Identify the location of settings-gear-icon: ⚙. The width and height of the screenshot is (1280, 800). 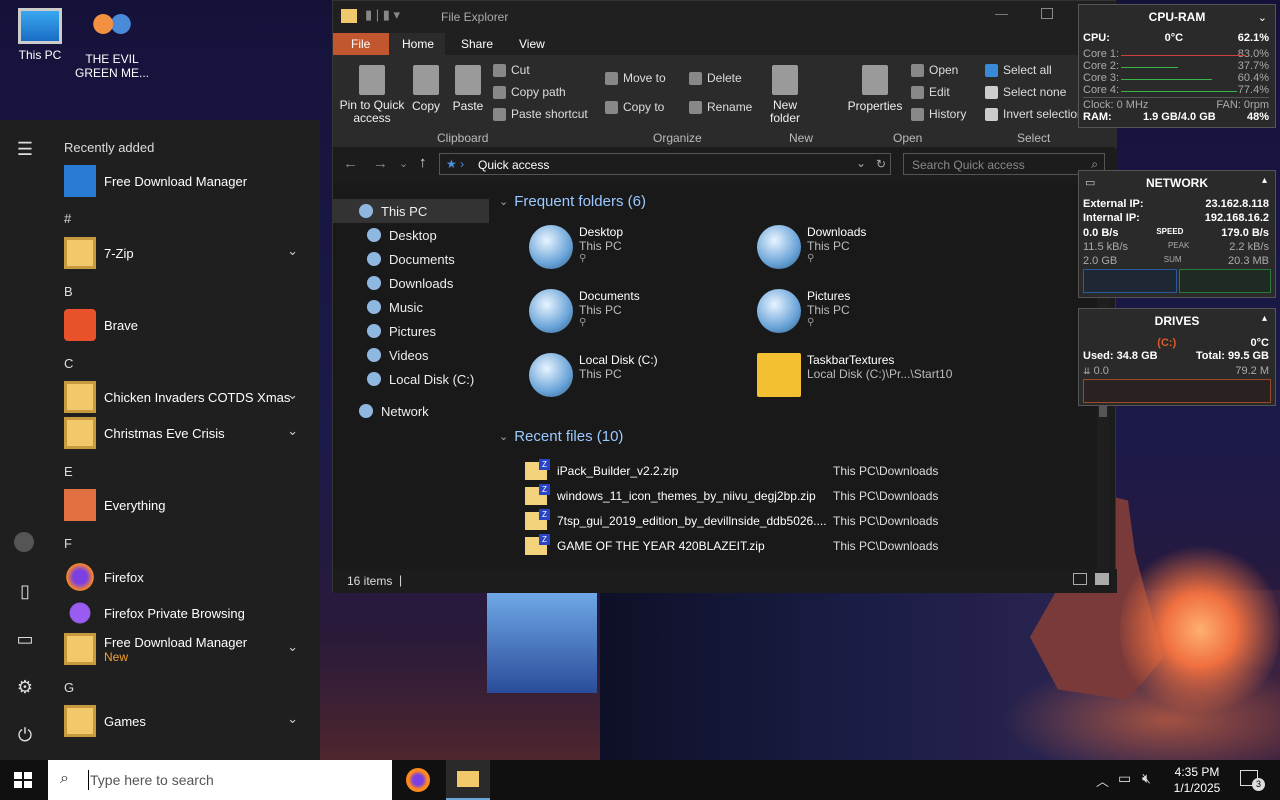
(25, 687).